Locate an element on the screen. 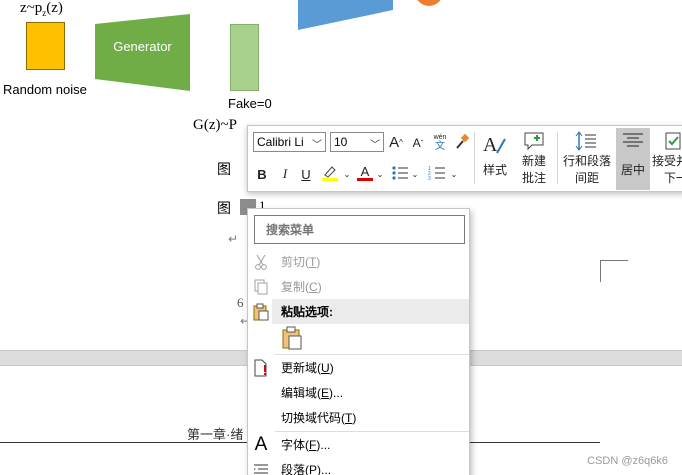  fragment-text: 6 is located at coordinates (240, 302).